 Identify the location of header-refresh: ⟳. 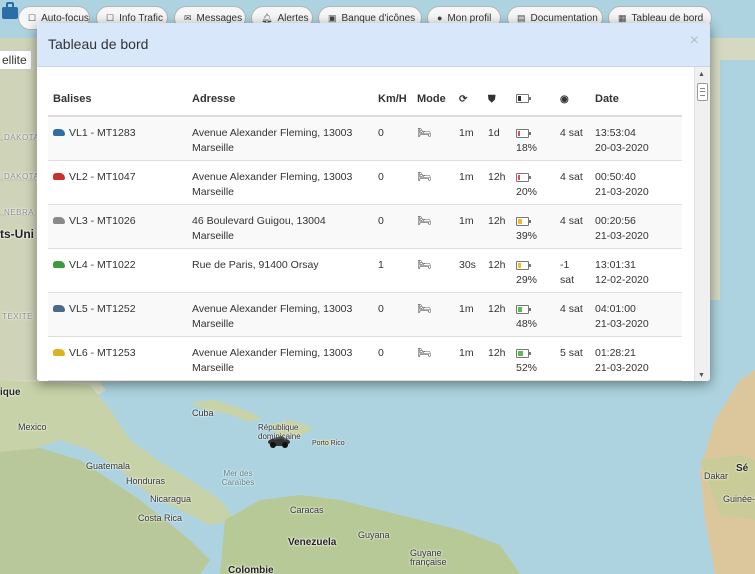
(468, 99).